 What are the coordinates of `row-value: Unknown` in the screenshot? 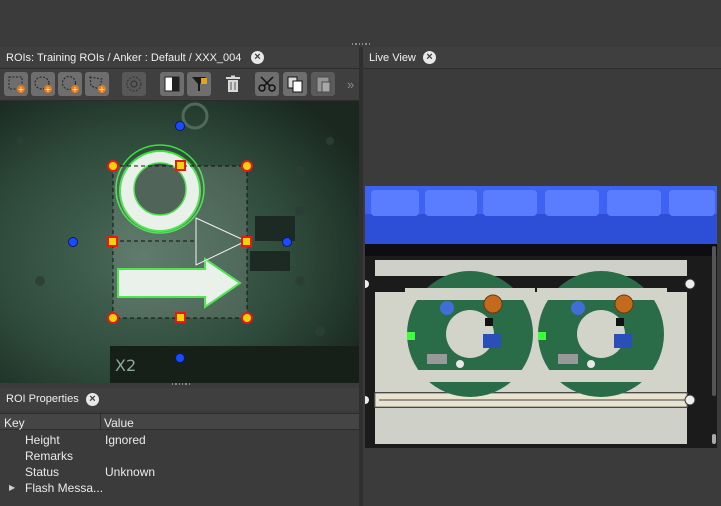 It's located at (130, 472).